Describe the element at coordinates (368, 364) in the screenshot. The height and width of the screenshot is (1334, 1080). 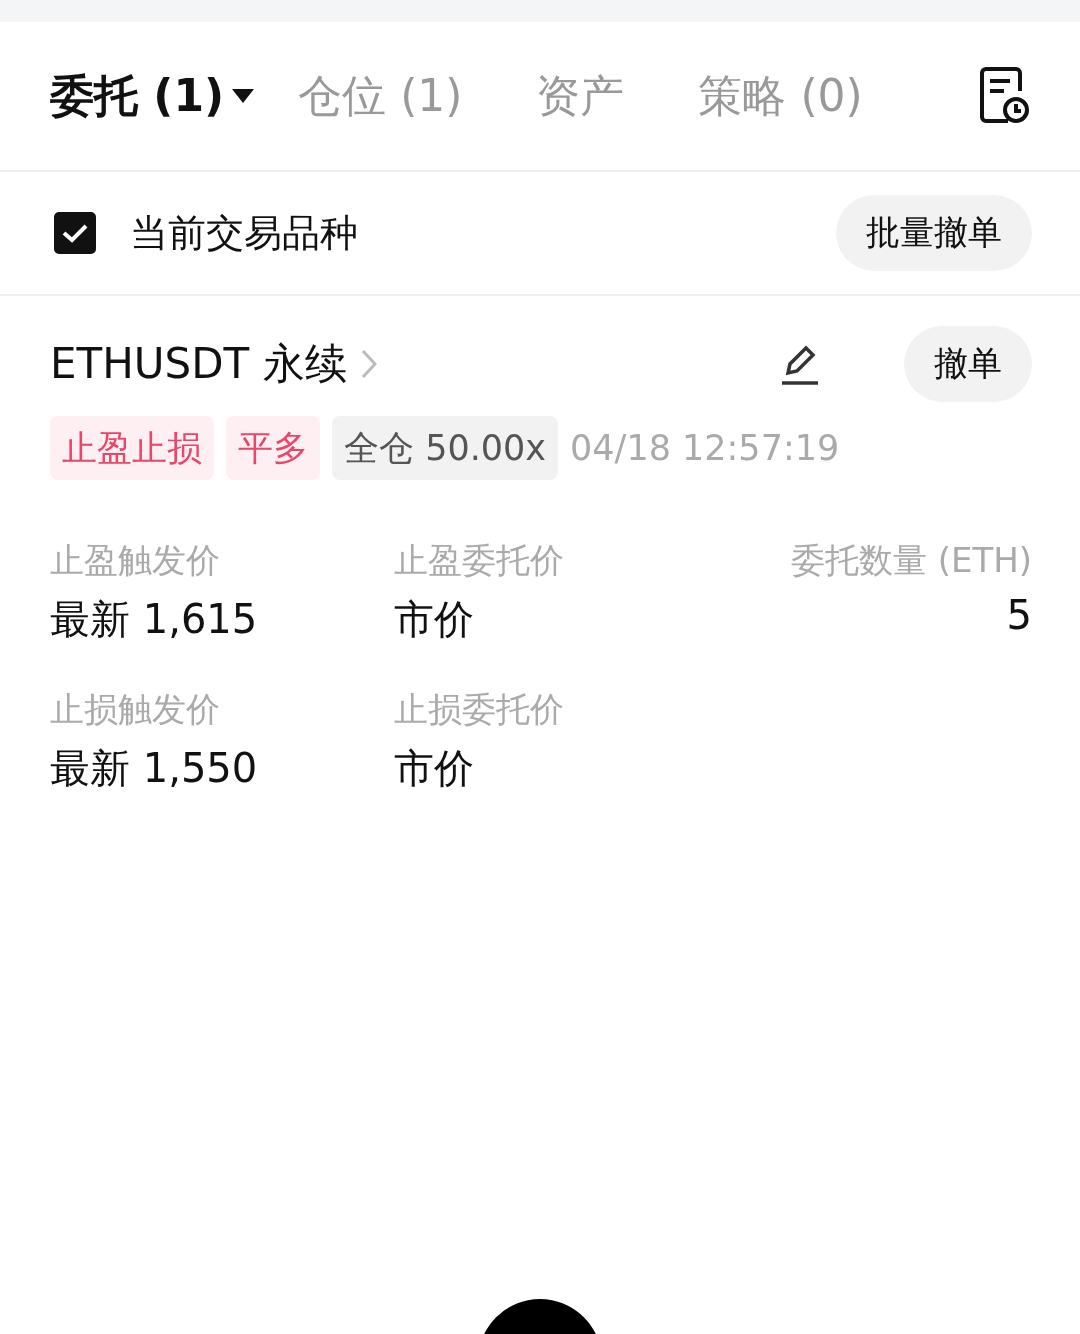
I see `chevron-right-icon` at that location.